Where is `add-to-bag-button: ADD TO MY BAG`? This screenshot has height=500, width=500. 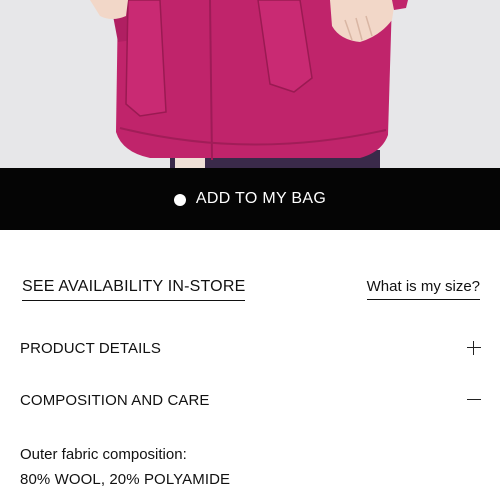 add-to-bag-button: ADD TO MY BAG is located at coordinates (250, 199).